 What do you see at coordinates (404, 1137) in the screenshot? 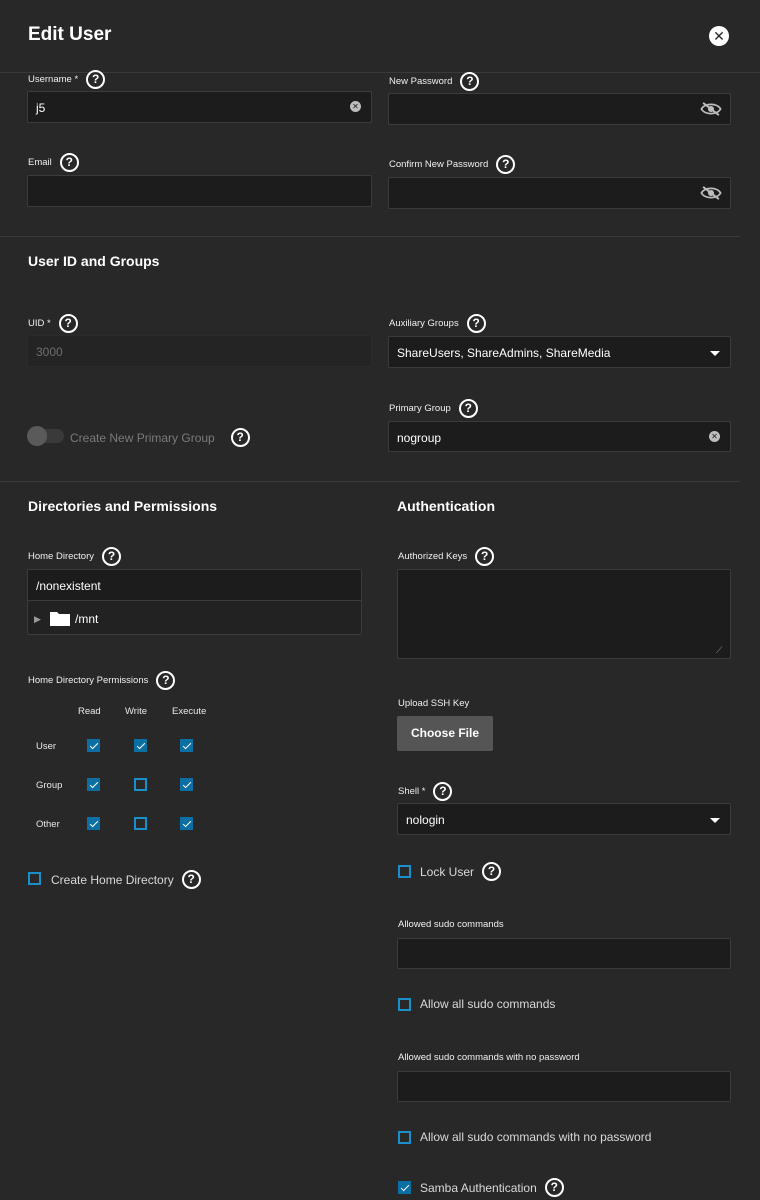
I see `allow-all-sudo-nopass-checkbox` at bounding box center [404, 1137].